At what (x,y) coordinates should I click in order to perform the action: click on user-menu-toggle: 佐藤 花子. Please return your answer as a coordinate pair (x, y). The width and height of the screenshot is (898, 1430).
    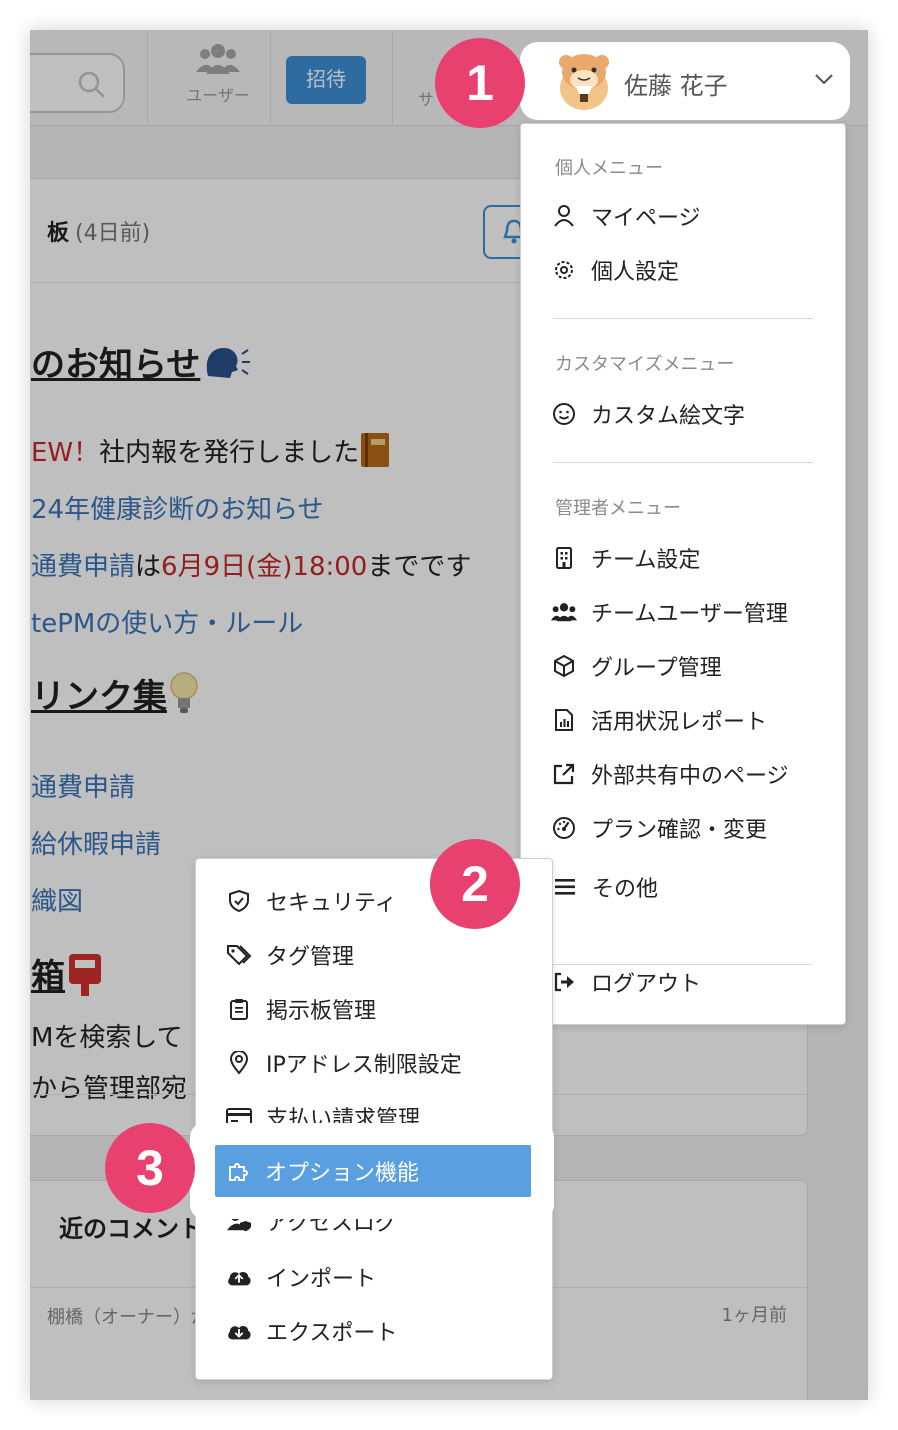
    Looking at the image, I should click on (685, 81).